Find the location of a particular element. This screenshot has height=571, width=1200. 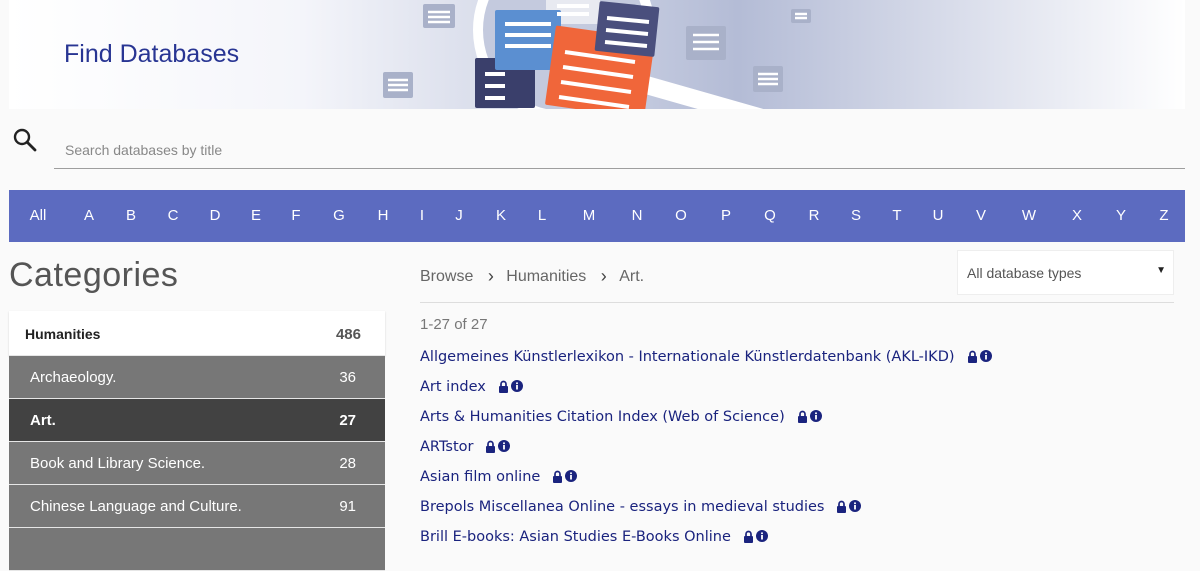

alphabet-letter-p: P is located at coordinates (726, 215).